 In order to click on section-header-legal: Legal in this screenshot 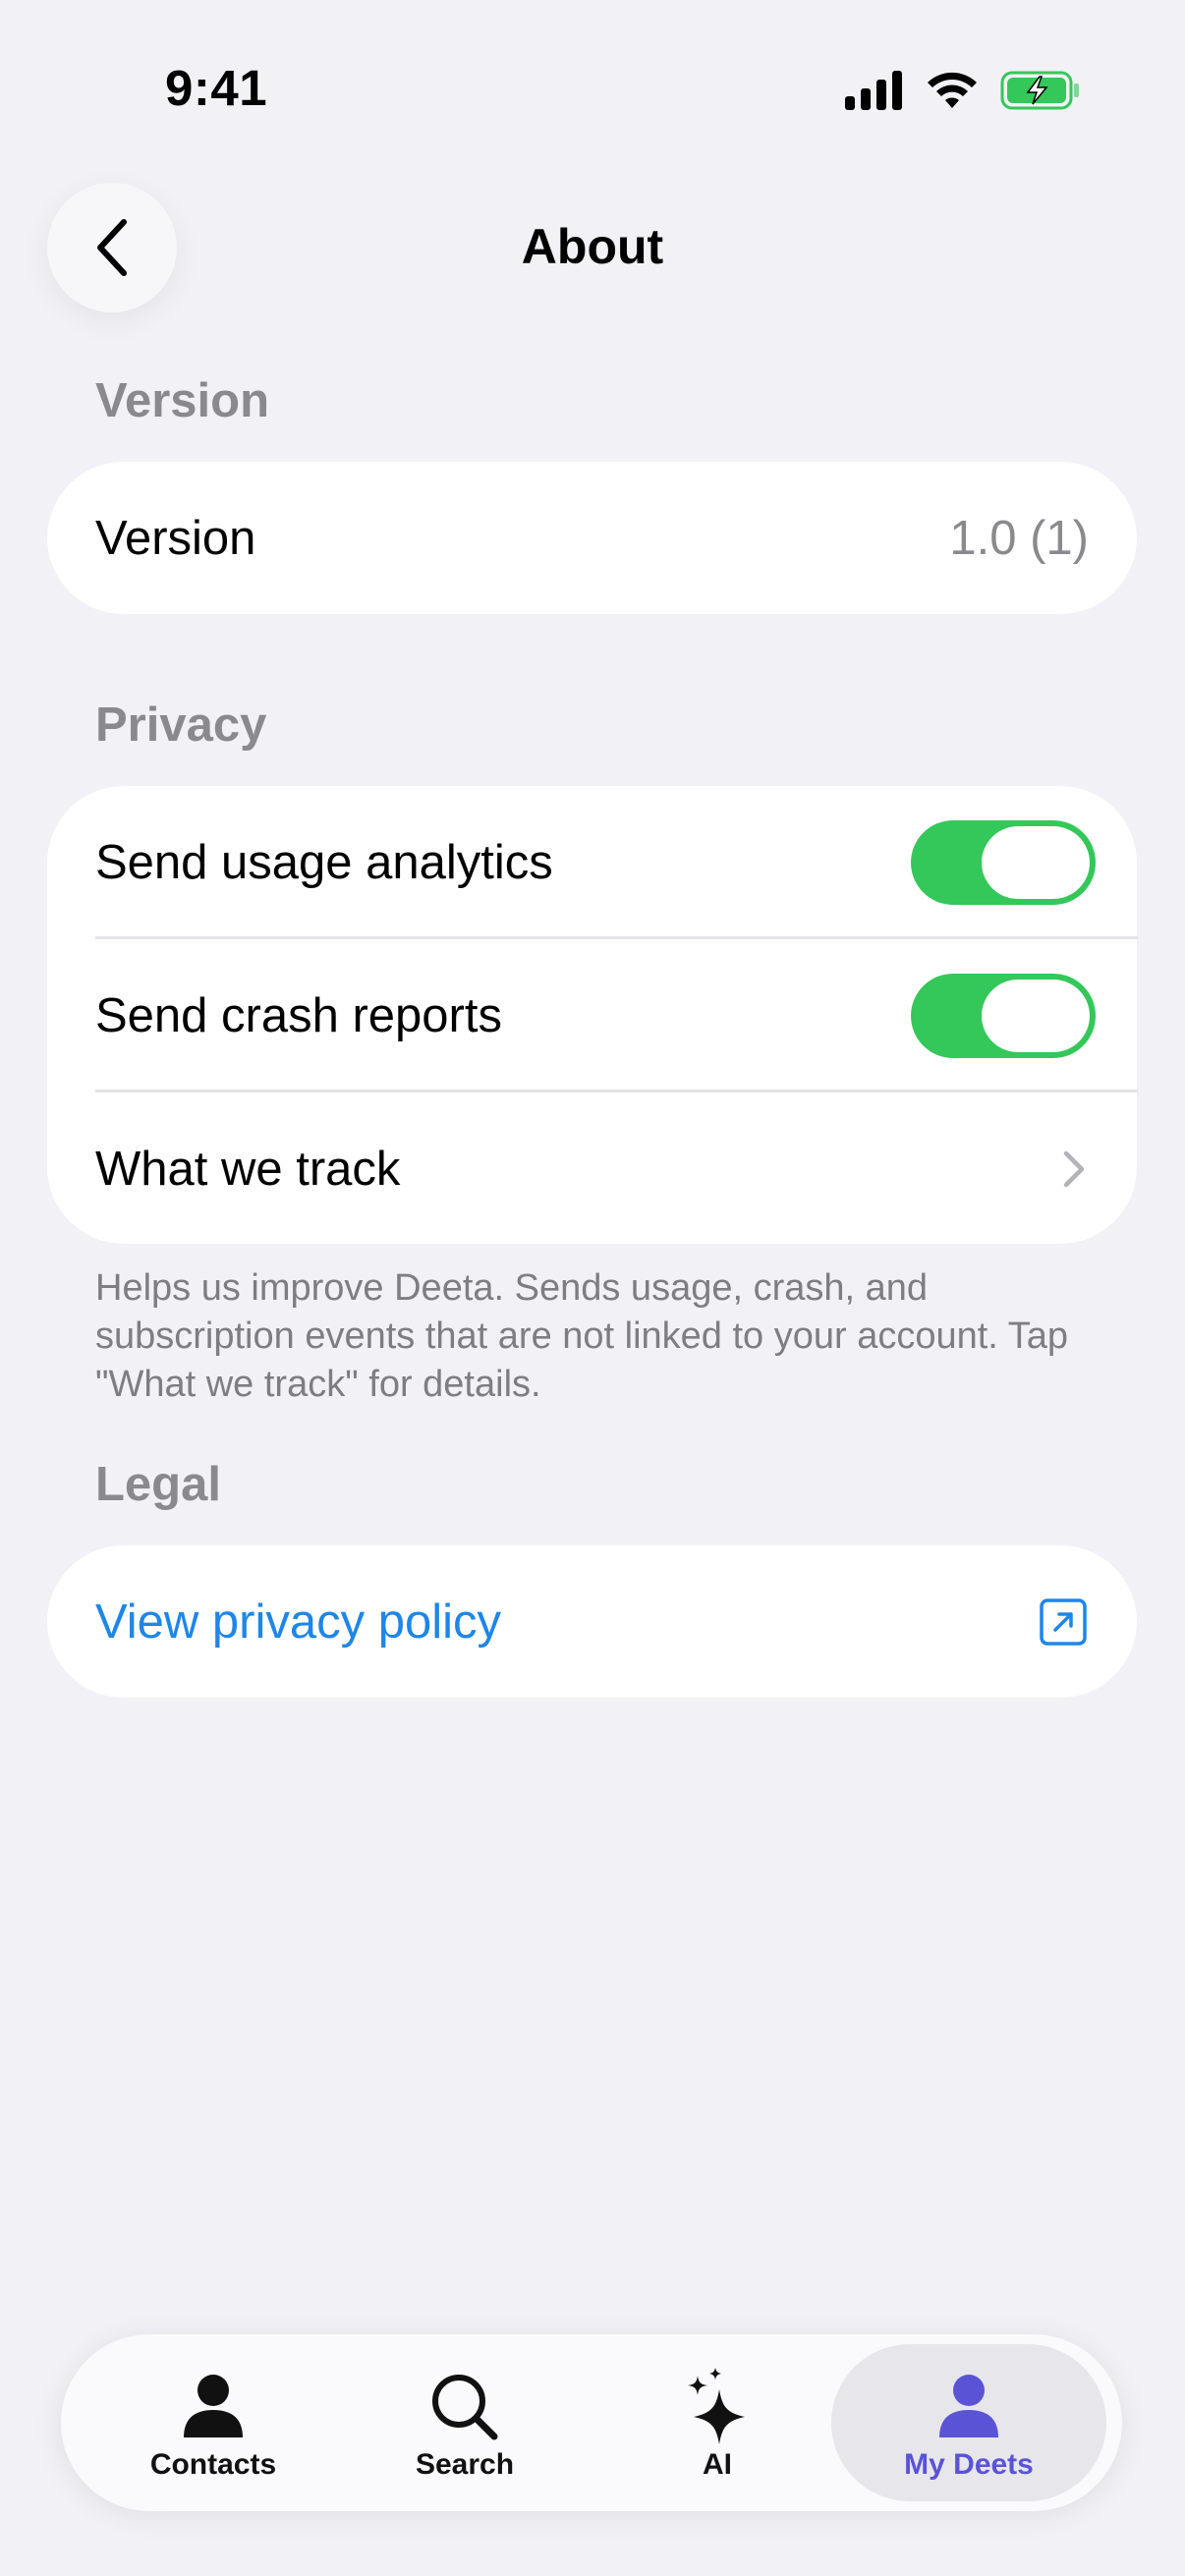, I will do `click(158, 1484)`.